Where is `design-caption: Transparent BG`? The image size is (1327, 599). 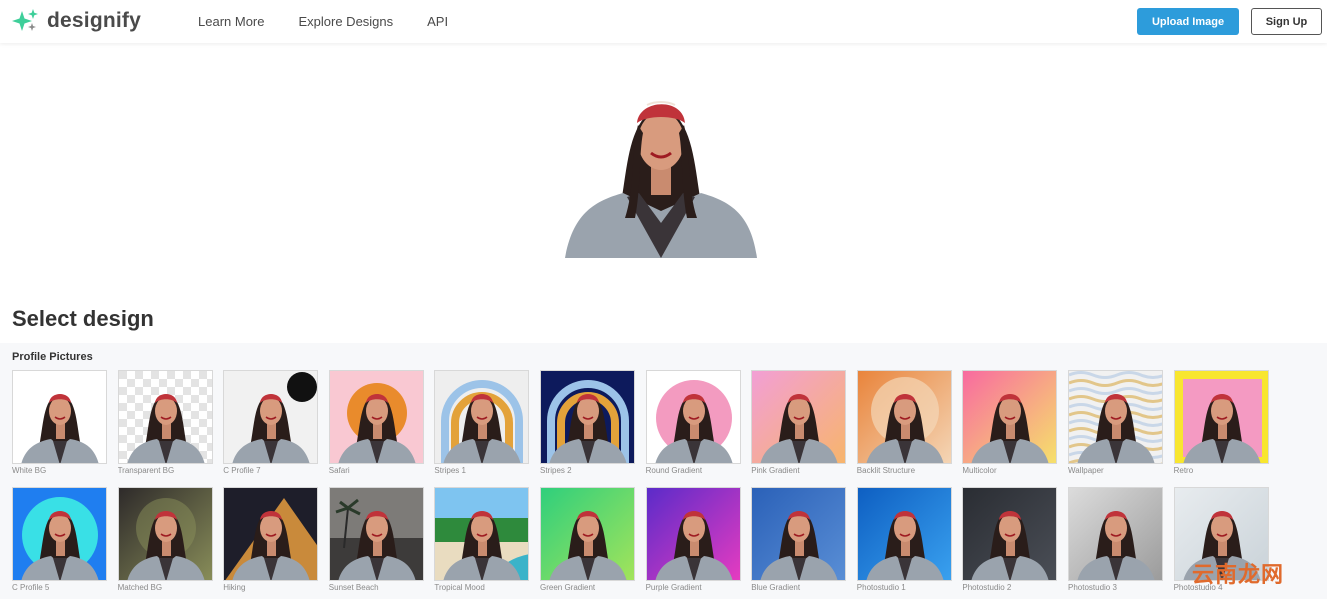
design-caption: Transparent BG is located at coordinates (146, 470).